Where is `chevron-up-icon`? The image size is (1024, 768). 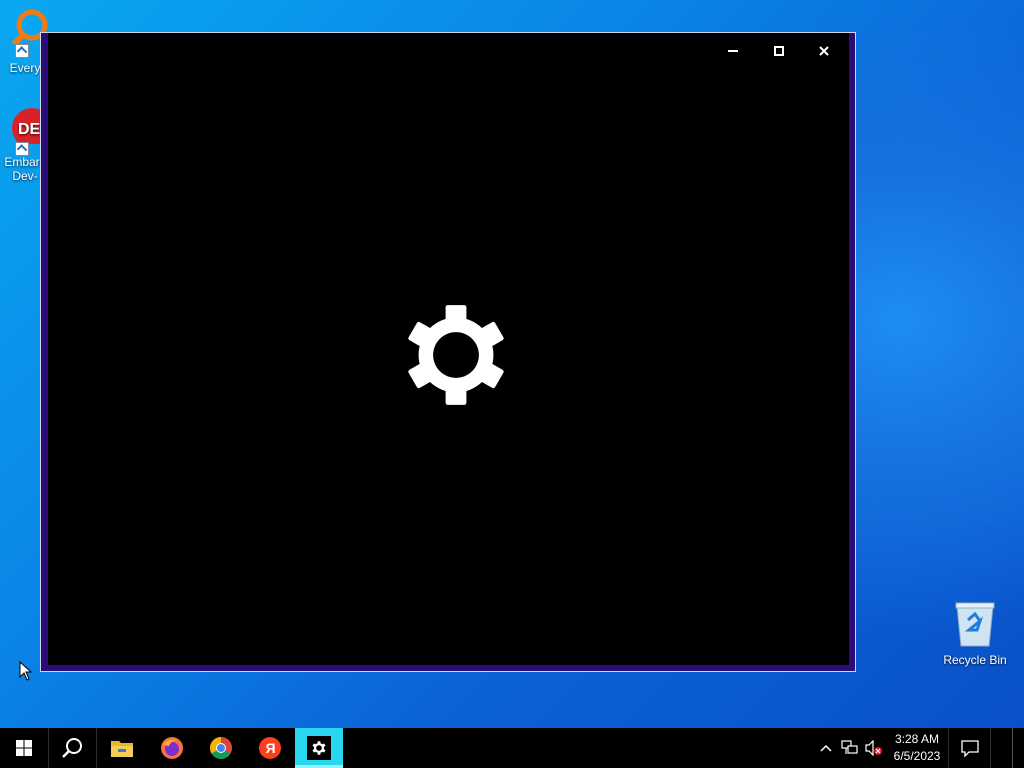 chevron-up-icon is located at coordinates (826, 748).